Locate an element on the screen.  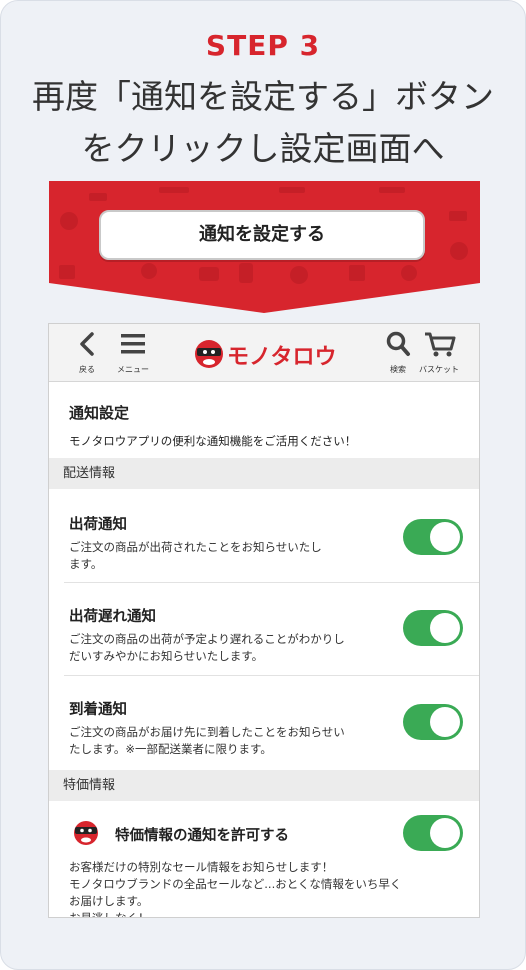
back-button: 戻る is located at coordinates (87, 352).